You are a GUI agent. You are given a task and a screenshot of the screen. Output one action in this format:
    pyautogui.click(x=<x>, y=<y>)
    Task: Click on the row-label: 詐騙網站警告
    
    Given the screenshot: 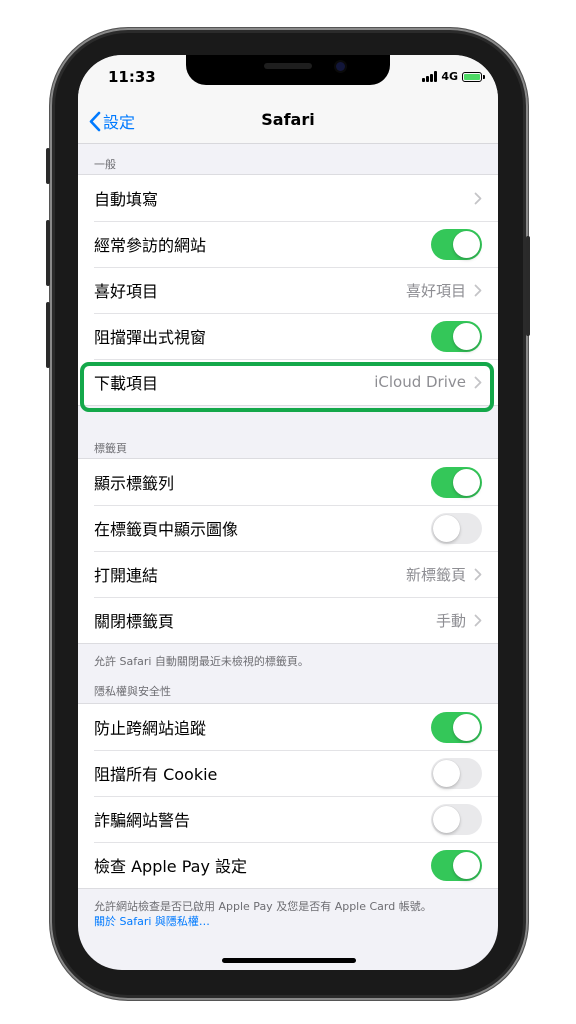 What is the action you would take?
    pyautogui.click(x=142, y=820)
    